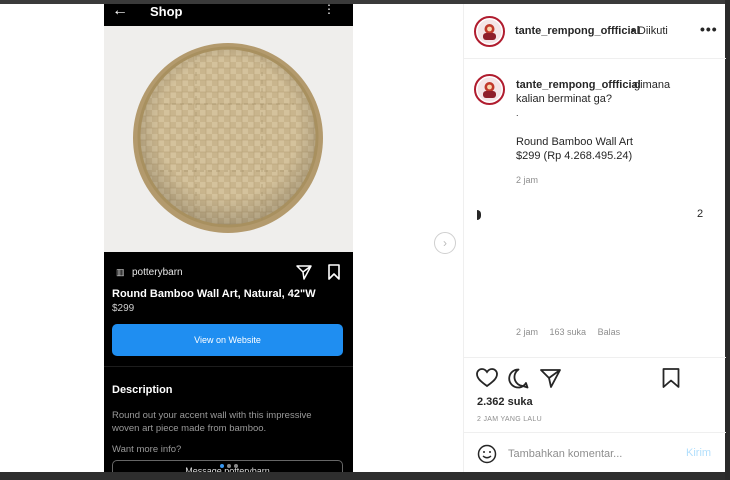  What do you see at coordinates (527, 180) in the screenshot?
I see `caption-timestamp: 2 jam` at bounding box center [527, 180].